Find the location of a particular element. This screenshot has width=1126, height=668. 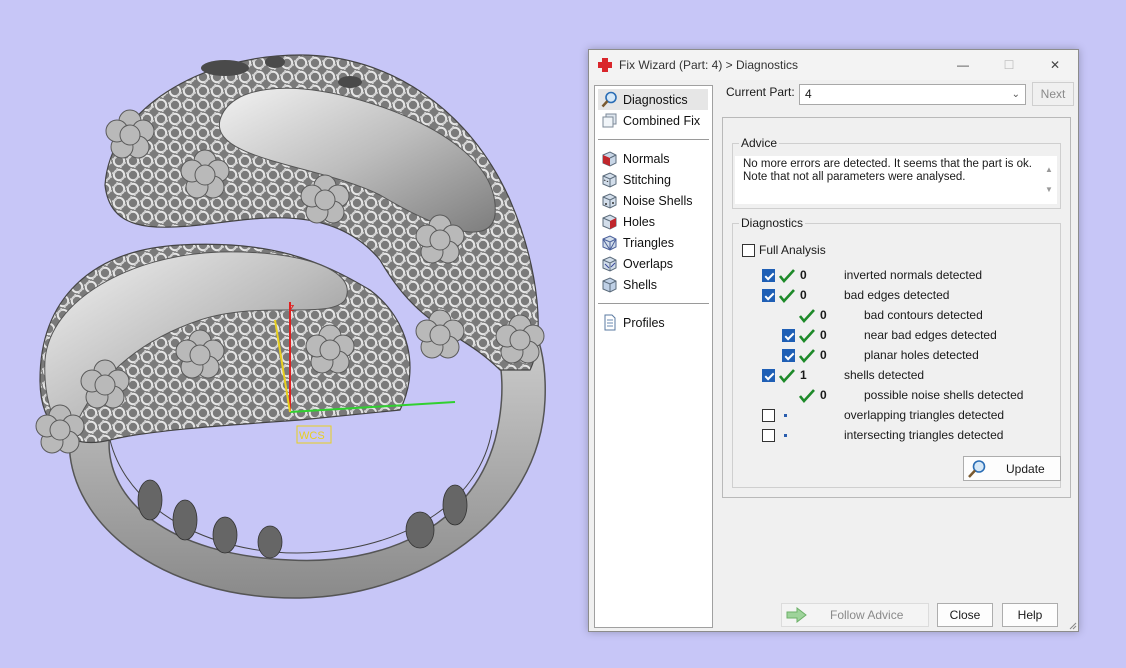

diagnostic-row: intersecting triangles detected is located at coordinates (893, 436).